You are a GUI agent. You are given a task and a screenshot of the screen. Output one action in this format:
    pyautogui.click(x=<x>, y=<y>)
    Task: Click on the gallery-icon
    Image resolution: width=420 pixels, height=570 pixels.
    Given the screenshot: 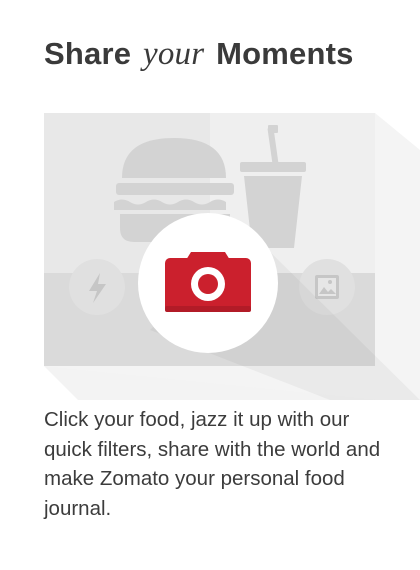 What is the action you would take?
    pyautogui.click(x=327, y=287)
    